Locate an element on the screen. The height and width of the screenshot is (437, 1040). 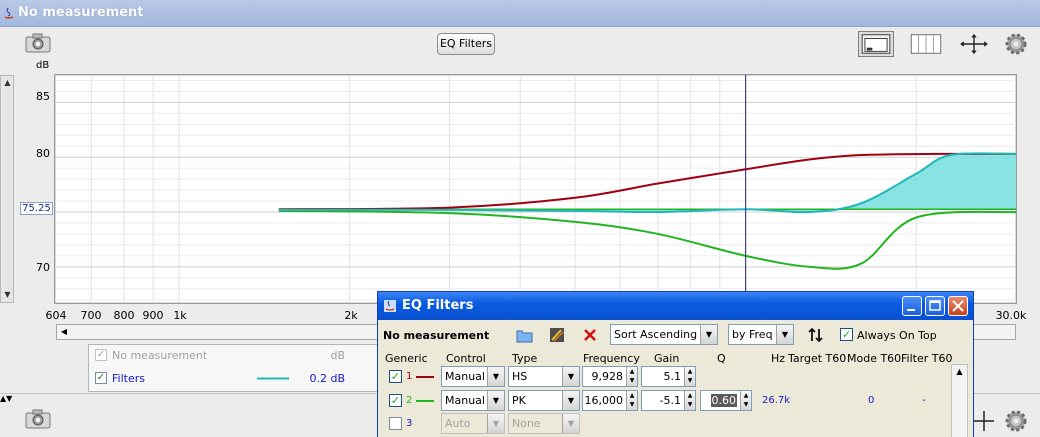
legend-header-checkbox: ✓ is located at coordinates (101, 355).